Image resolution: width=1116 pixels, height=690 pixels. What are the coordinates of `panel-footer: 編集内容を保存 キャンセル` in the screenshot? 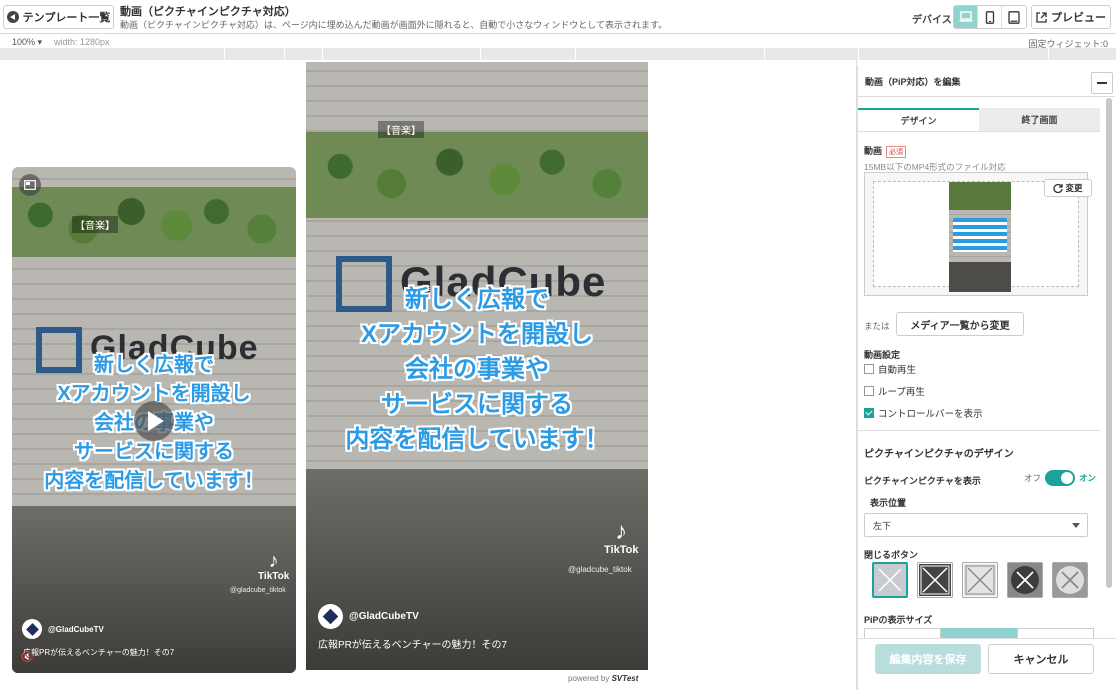 It's located at (987, 664).